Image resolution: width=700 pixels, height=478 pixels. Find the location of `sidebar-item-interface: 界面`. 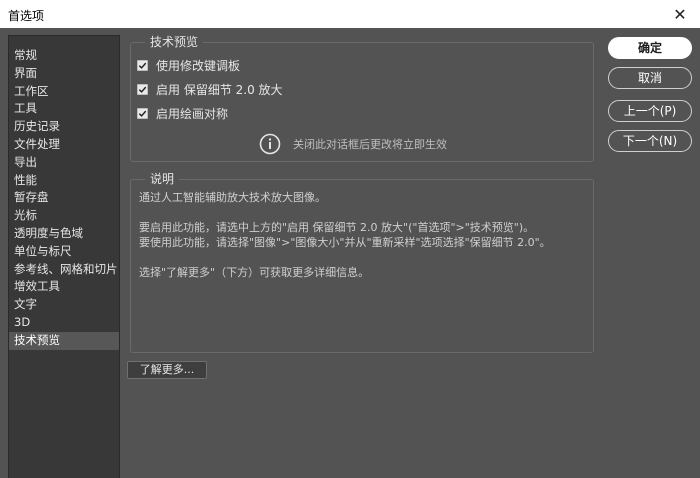

sidebar-item-interface: 界面 is located at coordinates (64, 74).